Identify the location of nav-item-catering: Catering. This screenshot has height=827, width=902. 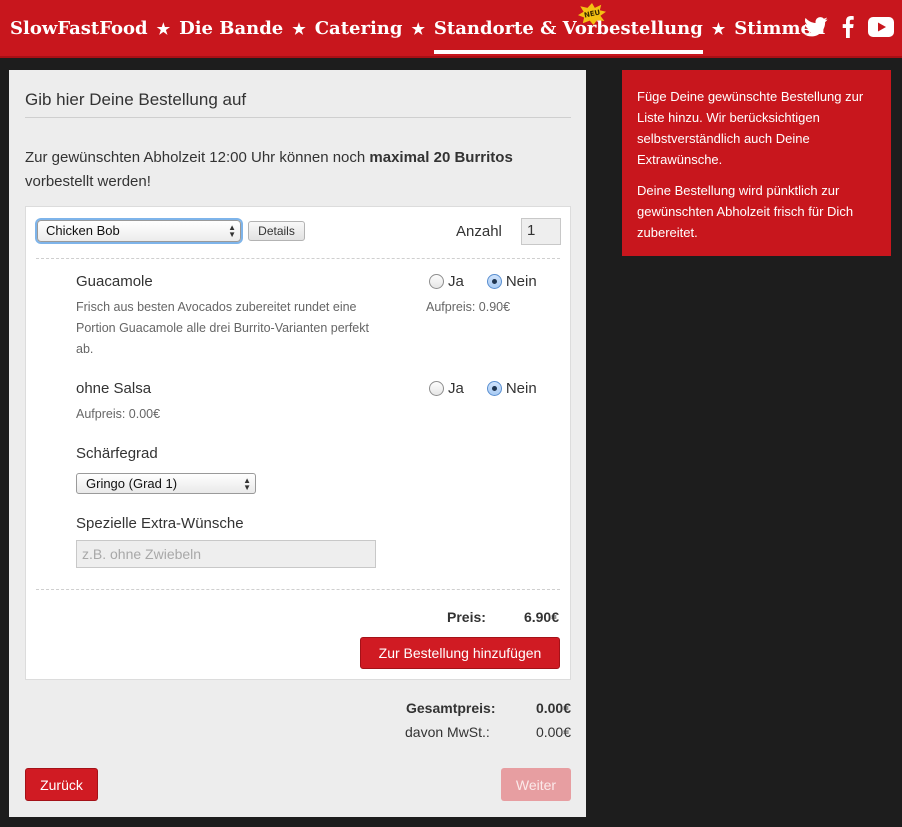
(359, 28).